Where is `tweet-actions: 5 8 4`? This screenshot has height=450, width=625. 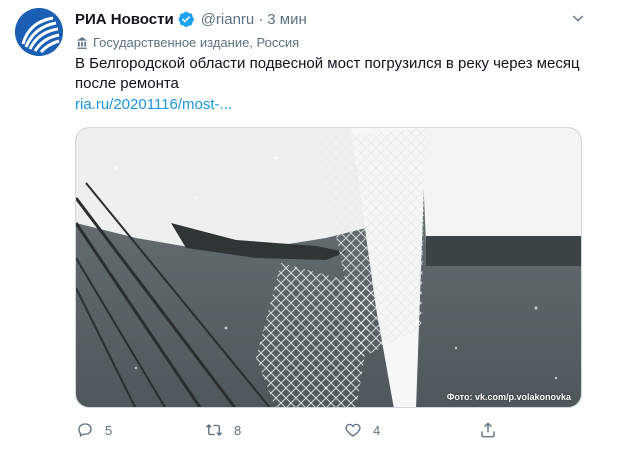 tweet-actions: 5 8 4 is located at coordinates (335, 430).